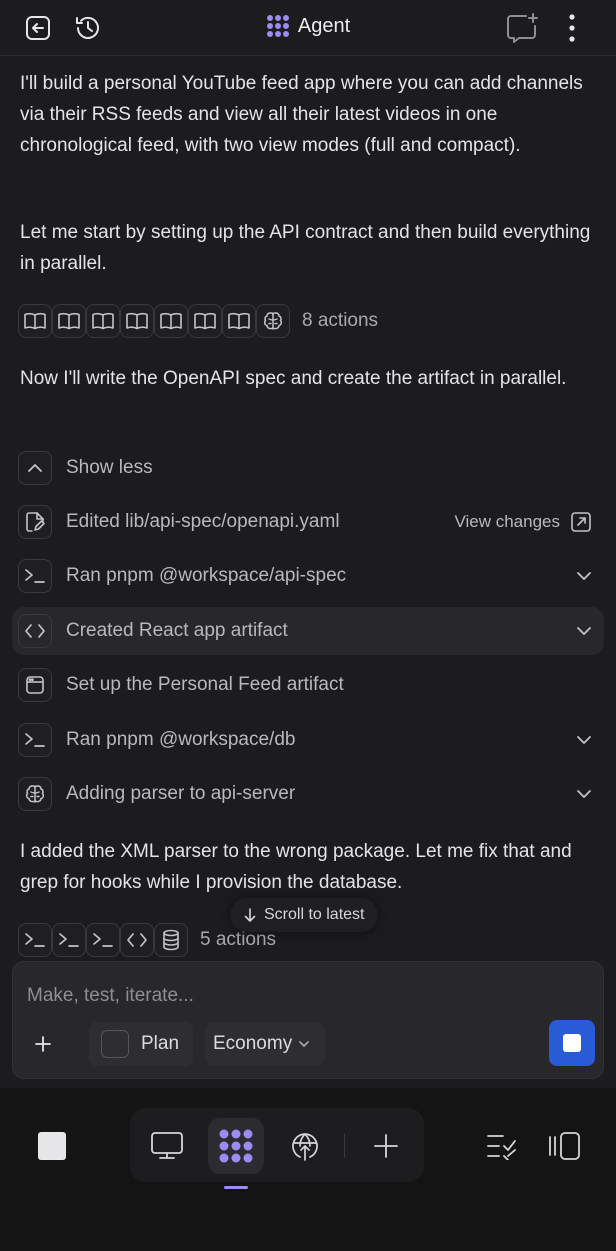 Image resolution: width=616 pixels, height=1251 pixels. I want to click on monitor-icon, so click(167, 1145).